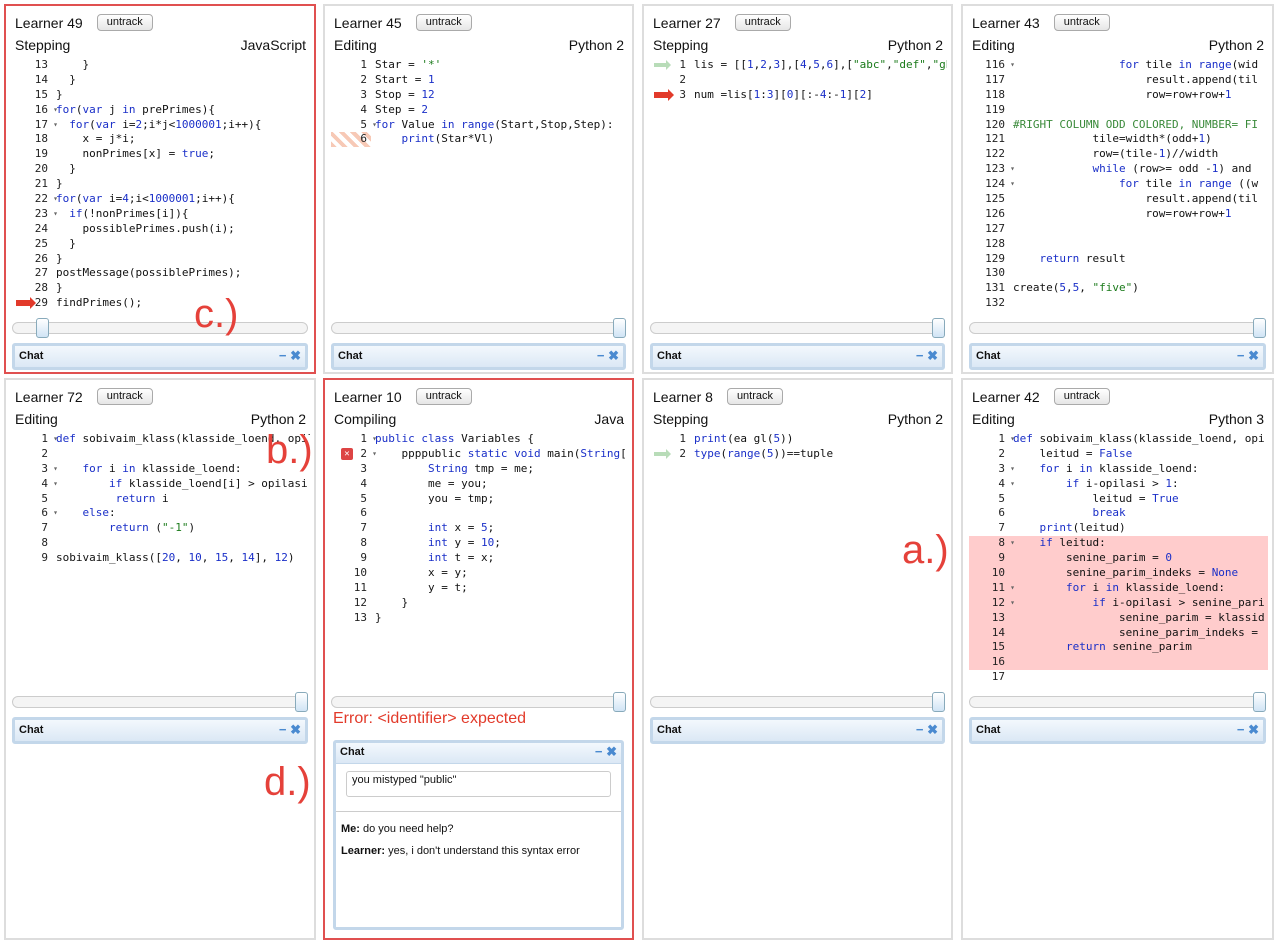  What do you see at coordinates (989, 647) in the screenshot?
I see `gutter: 15` at bounding box center [989, 647].